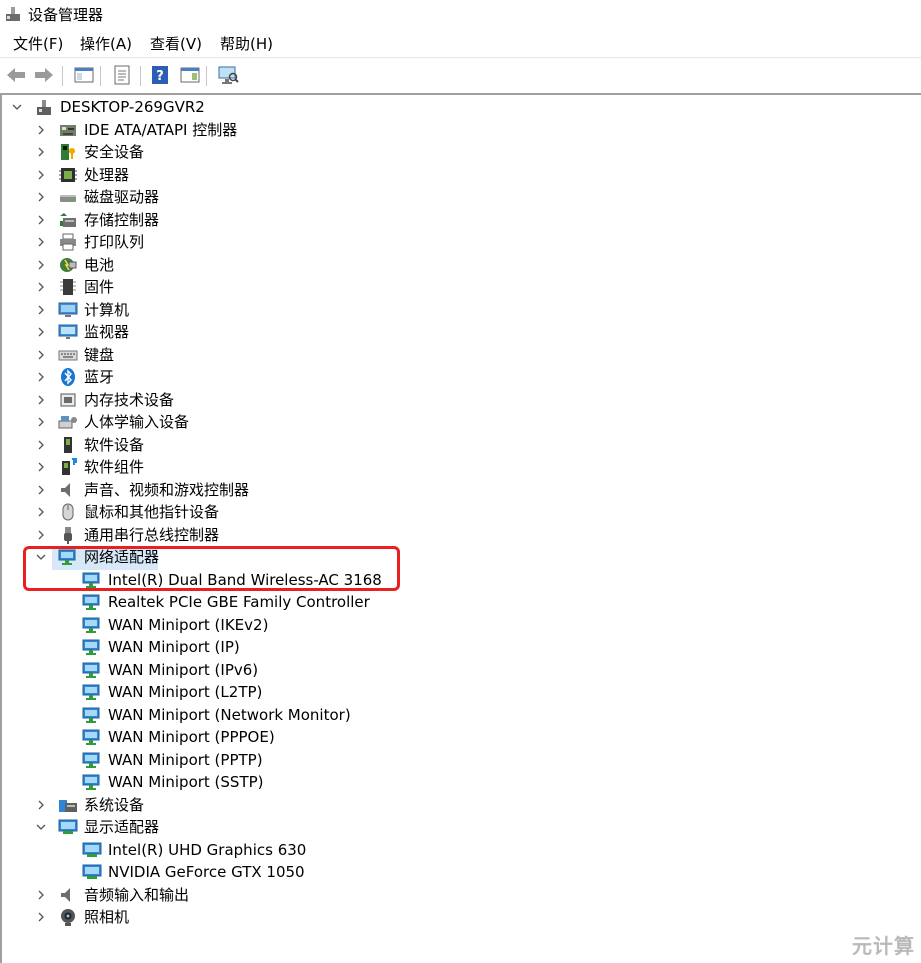 Image resolution: width=921 pixels, height=963 pixels. I want to click on tree-category: 声音、视频和游戏控制器, so click(141, 490).